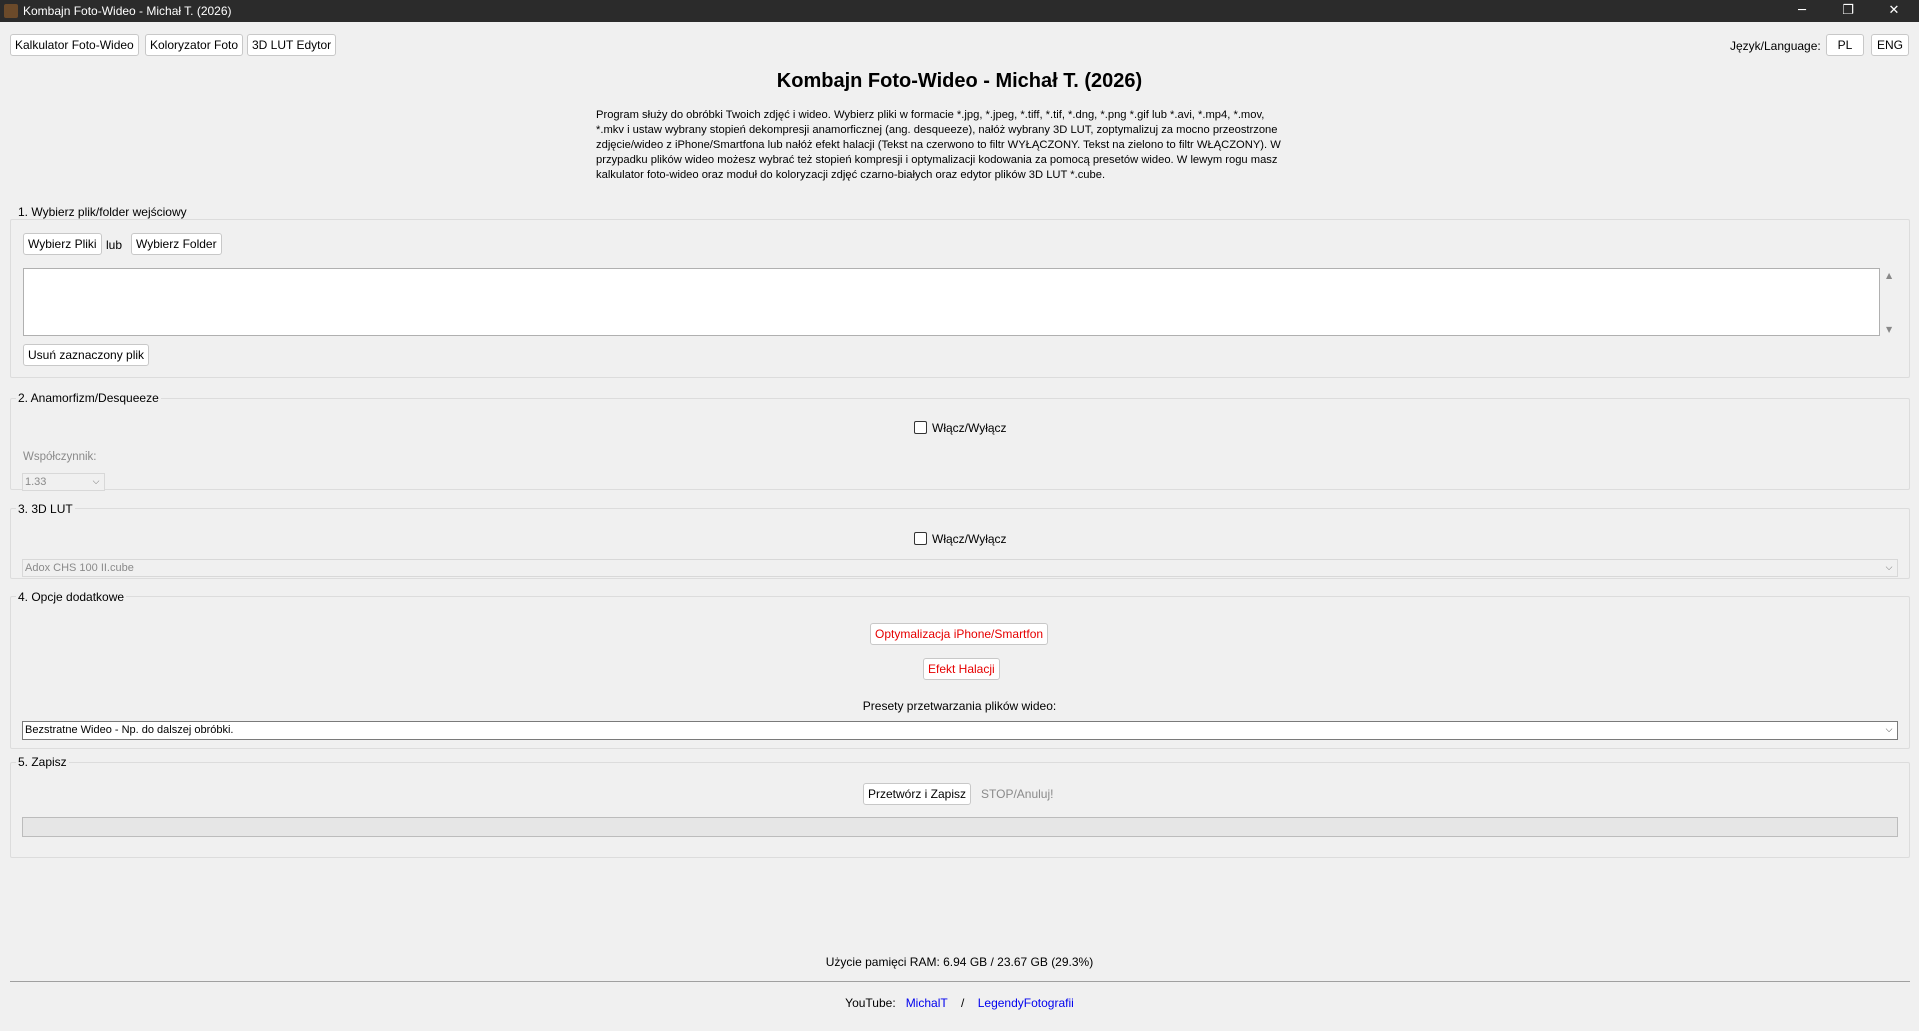 Image resolution: width=1919 pixels, height=1031 pixels. I want to click on scroll-up-icon: ▲, so click(1889, 275).